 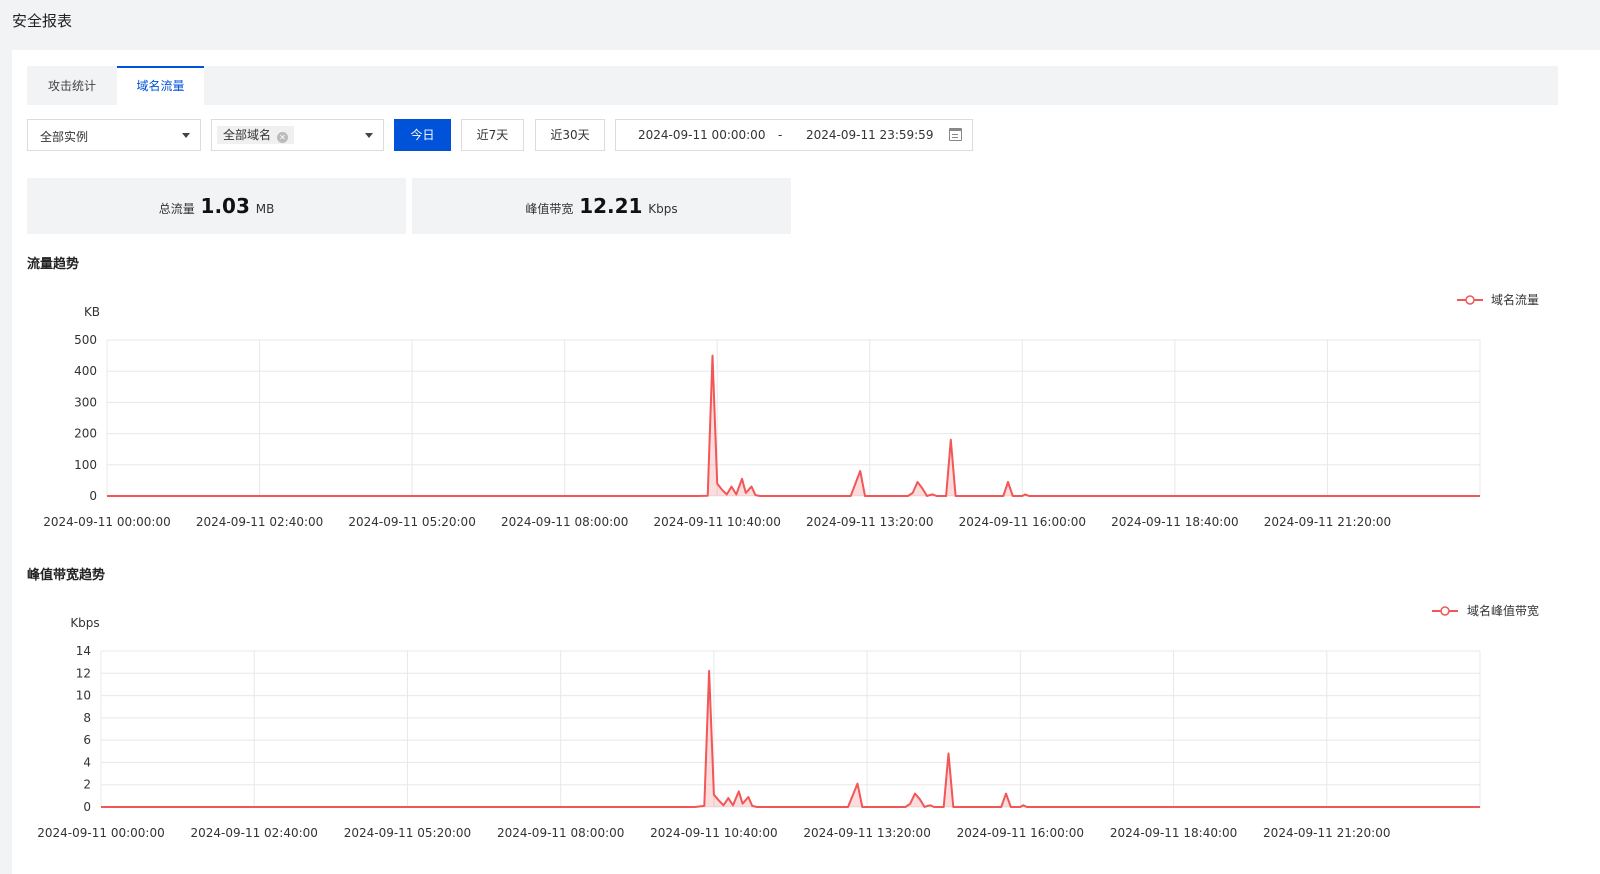 What do you see at coordinates (87, 718) in the screenshot?
I see `y-tick-label: 8` at bounding box center [87, 718].